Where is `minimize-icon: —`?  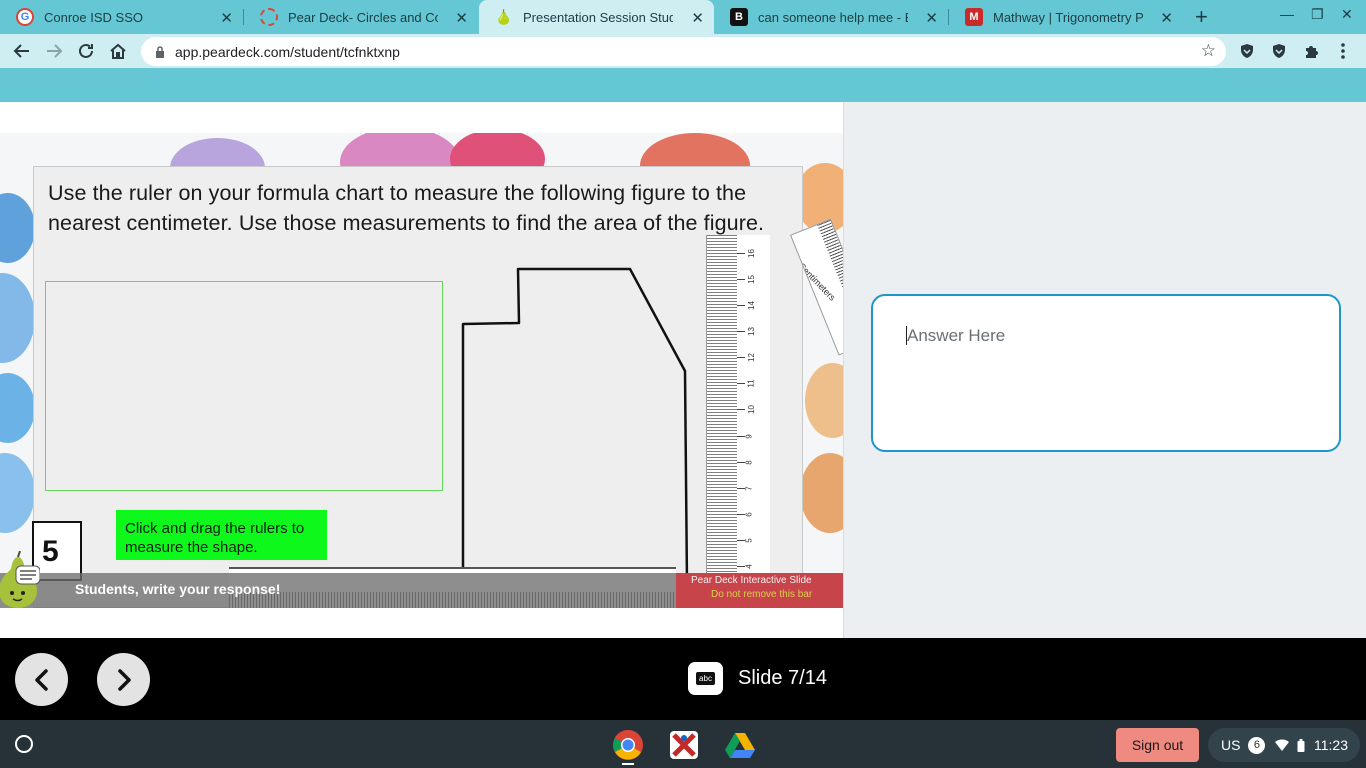
minimize-icon: — is located at coordinates (1287, 14).